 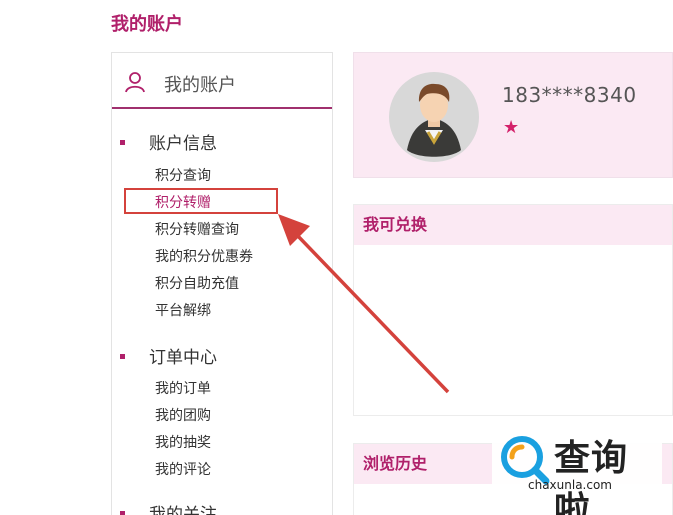 What do you see at coordinates (183, 175) in the screenshot?
I see `menu-item-points-query: 积分查询` at bounding box center [183, 175].